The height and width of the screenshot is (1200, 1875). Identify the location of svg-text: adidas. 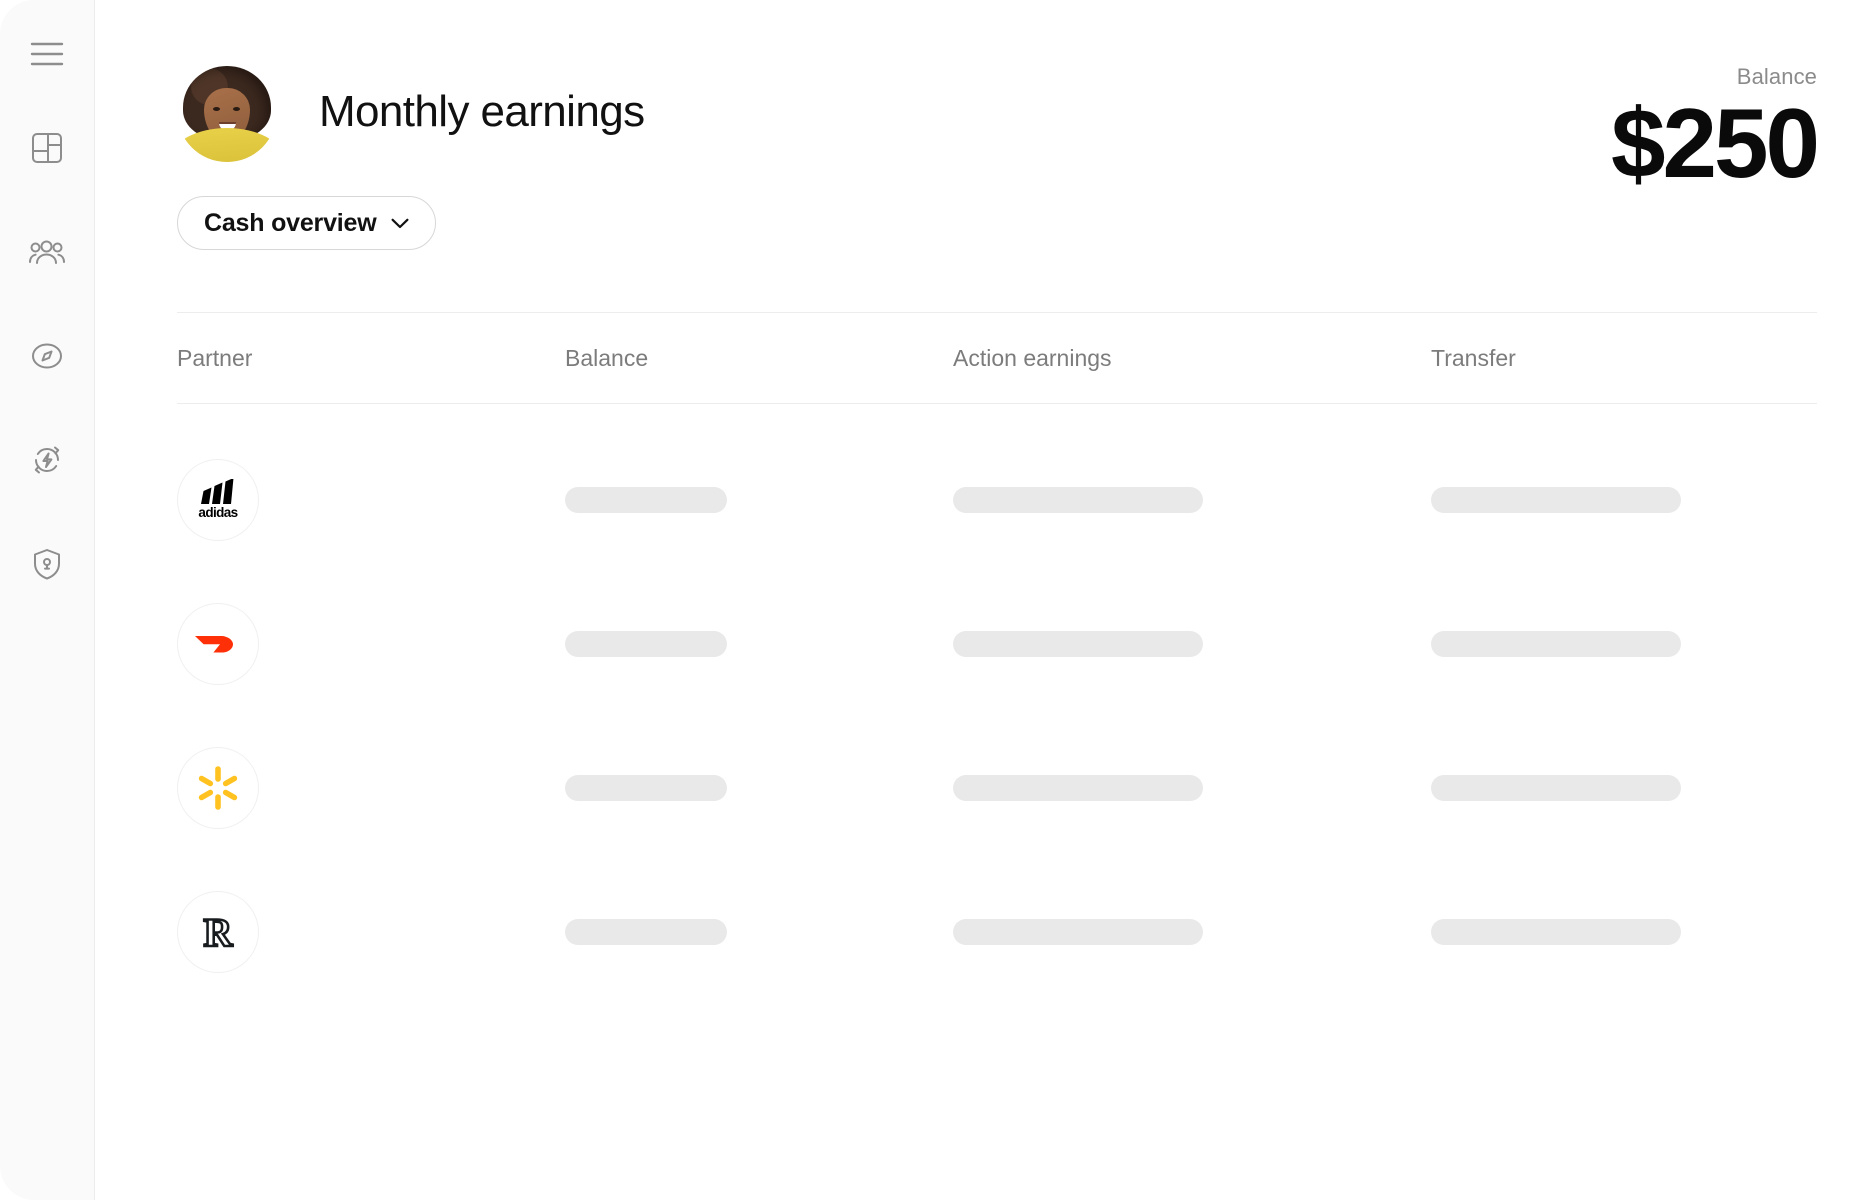
(217, 512).